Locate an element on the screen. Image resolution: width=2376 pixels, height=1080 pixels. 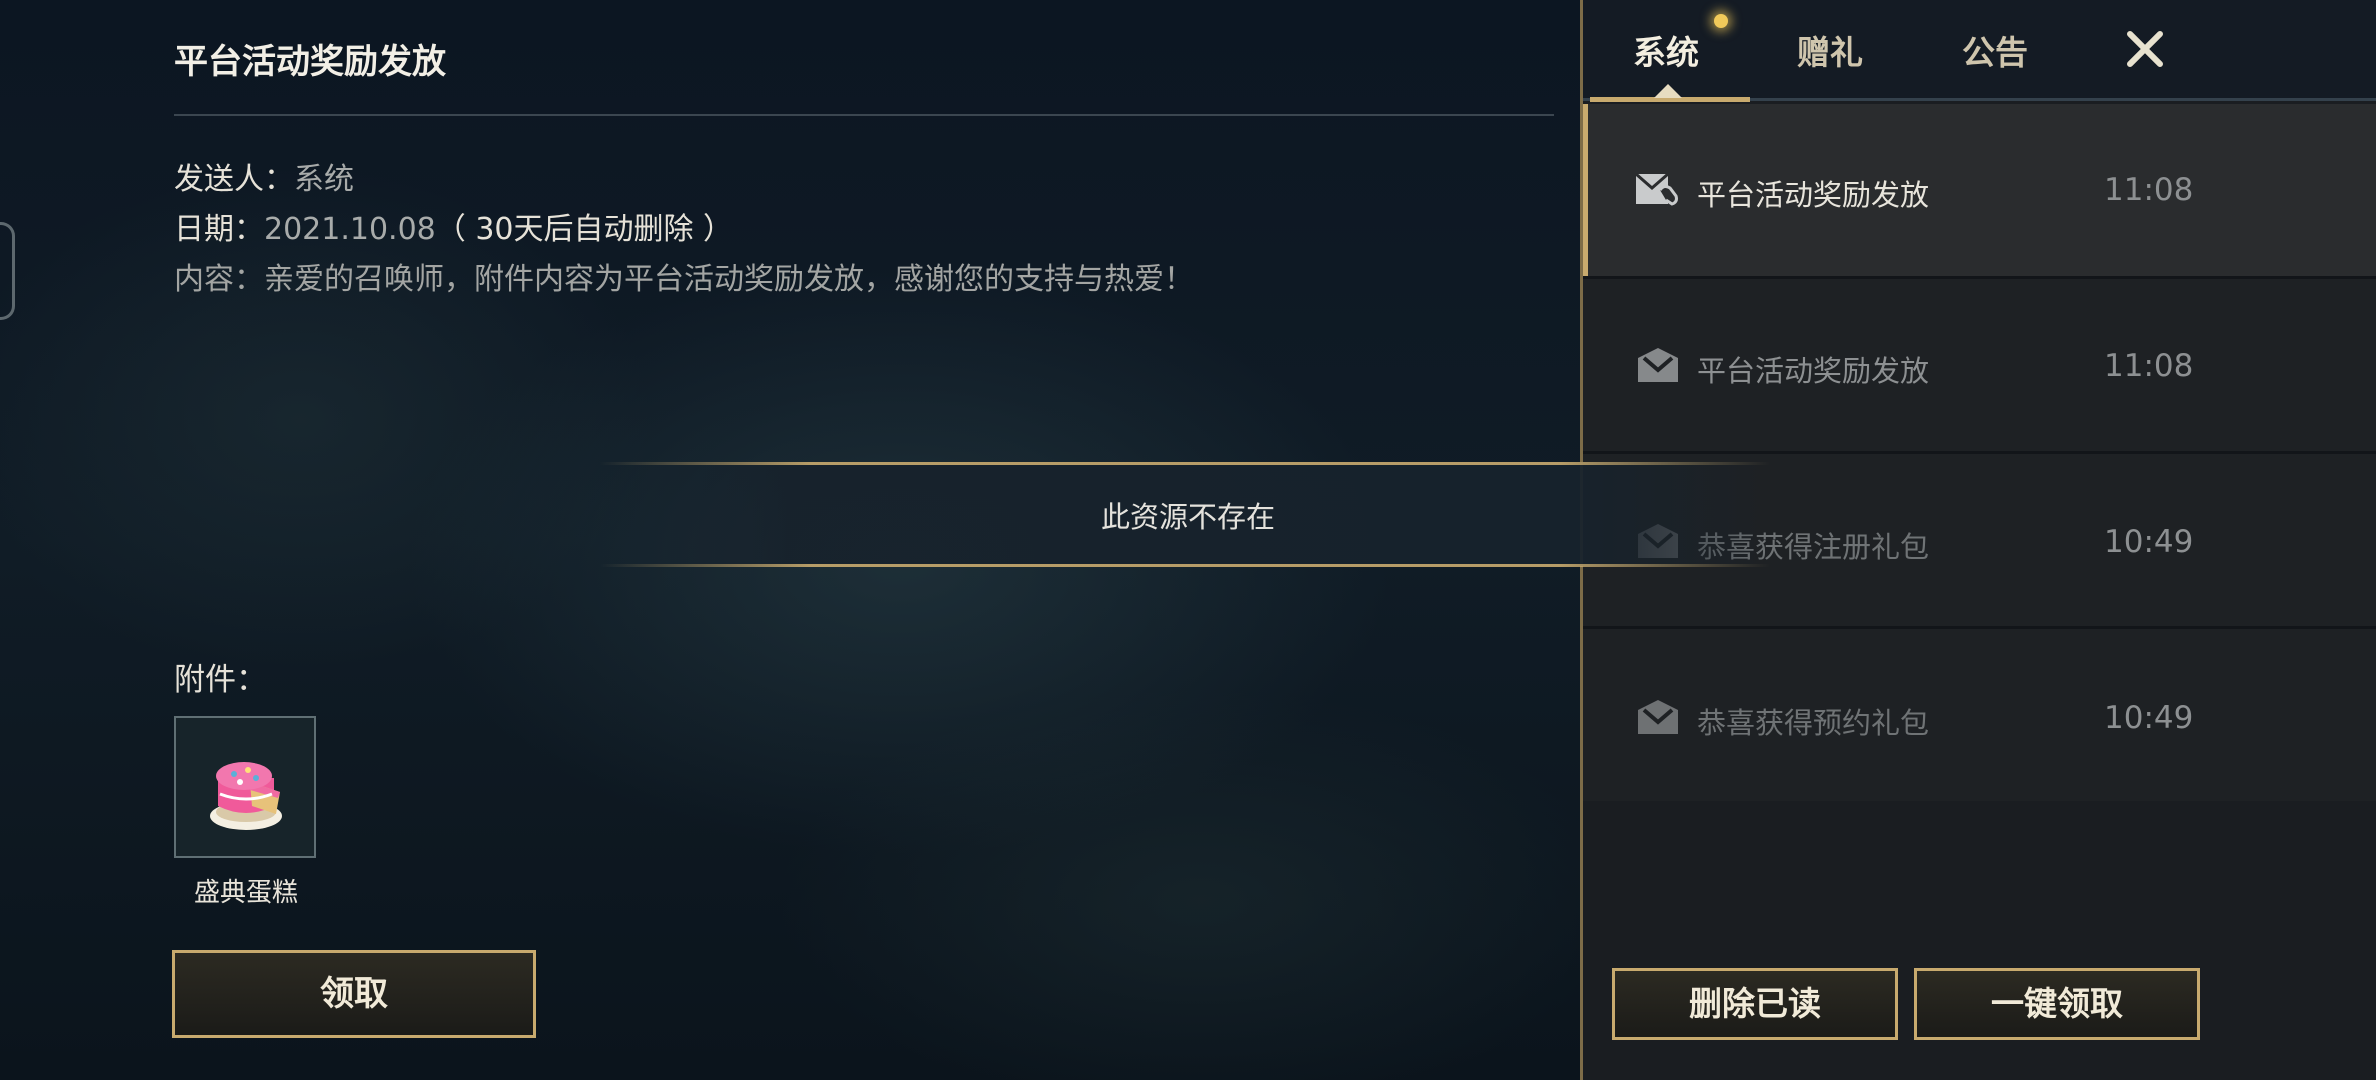
attachment-slot is located at coordinates (245, 787).